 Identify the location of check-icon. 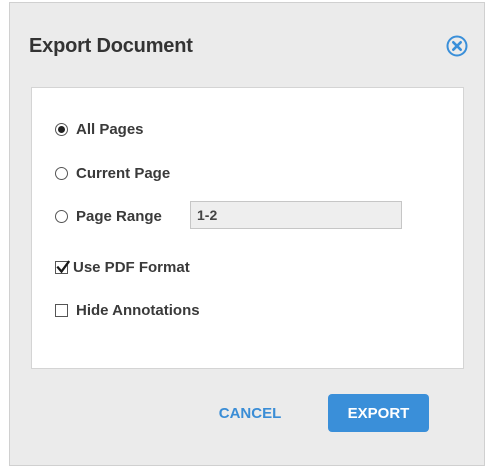
(63, 267).